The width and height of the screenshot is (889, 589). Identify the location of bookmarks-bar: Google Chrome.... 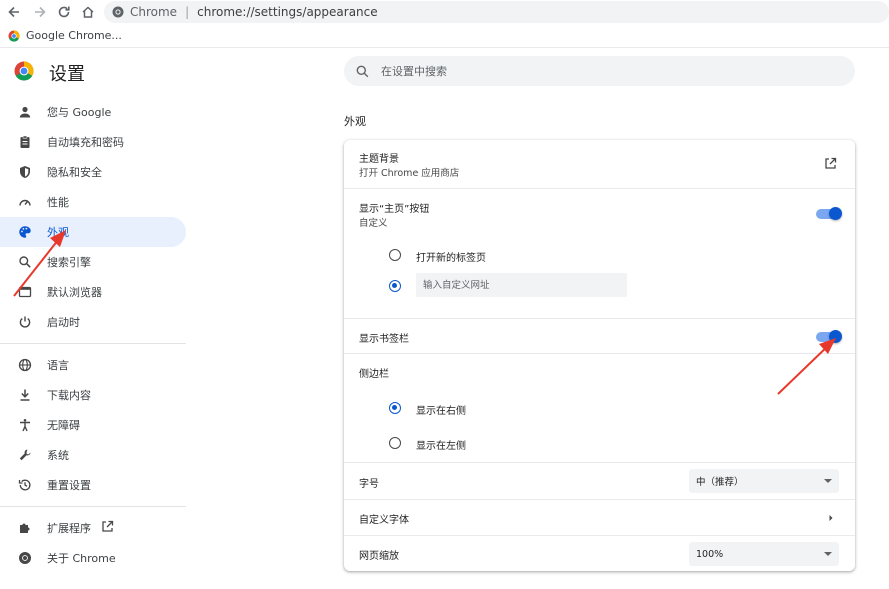
(444, 36).